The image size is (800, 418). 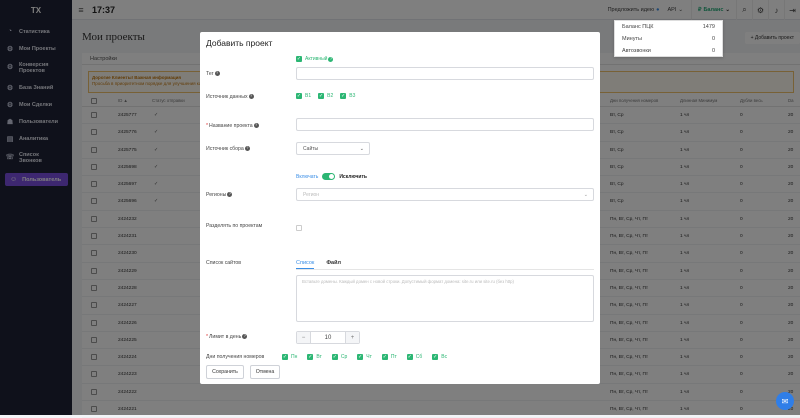 I want to click on day-checkbox-sun: ✓ Вс, so click(x=439, y=357).